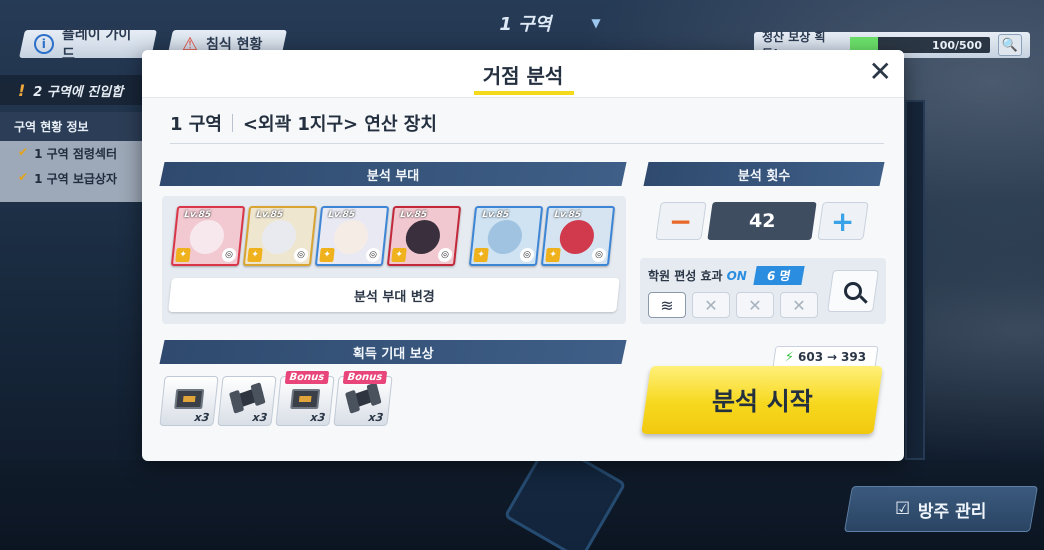  Describe the element at coordinates (96, 45) in the screenshot. I see `play-guide-label: 플레이 가이드` at that location.